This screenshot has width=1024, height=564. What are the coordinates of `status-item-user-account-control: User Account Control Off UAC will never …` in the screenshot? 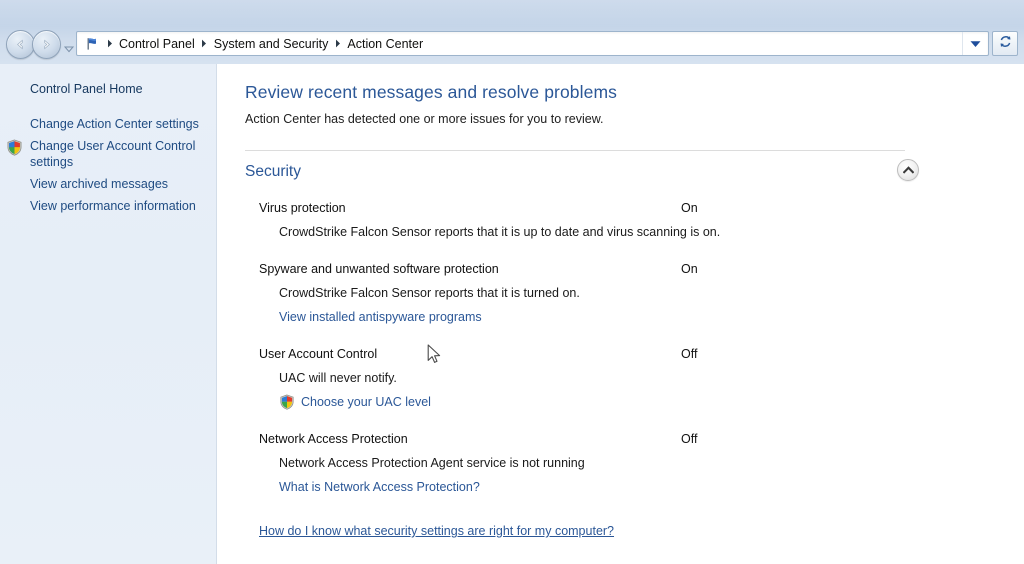 It's located at (575, 378).